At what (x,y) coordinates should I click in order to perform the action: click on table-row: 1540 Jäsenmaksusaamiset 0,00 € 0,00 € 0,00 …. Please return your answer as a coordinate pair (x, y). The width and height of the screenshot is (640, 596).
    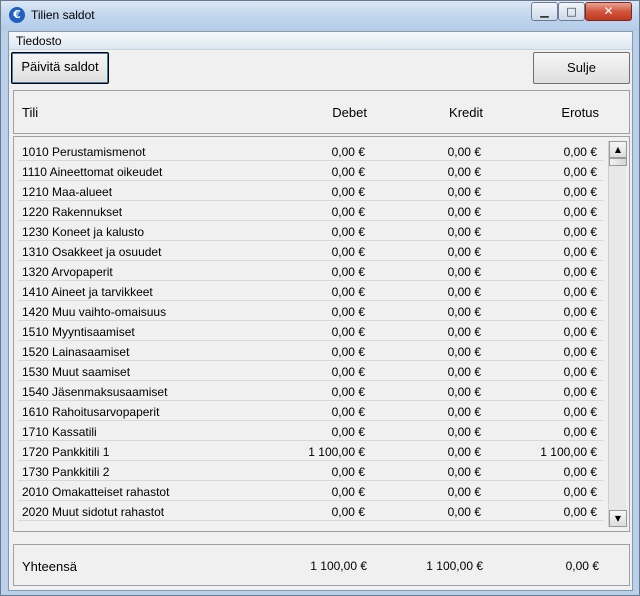
    Looking at the image, I should click on (310, 391).